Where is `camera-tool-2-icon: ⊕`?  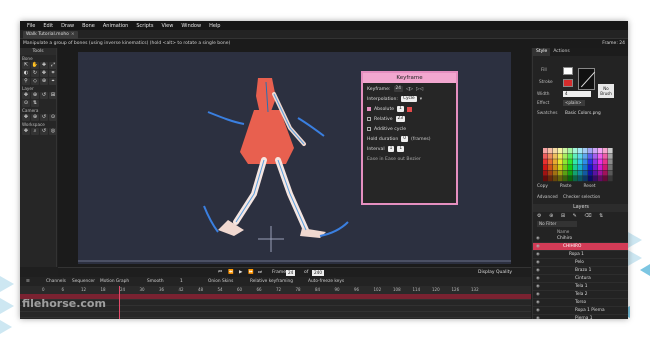 camera-tool-2-icon: ⊕ is located at coordinates (35, 117).